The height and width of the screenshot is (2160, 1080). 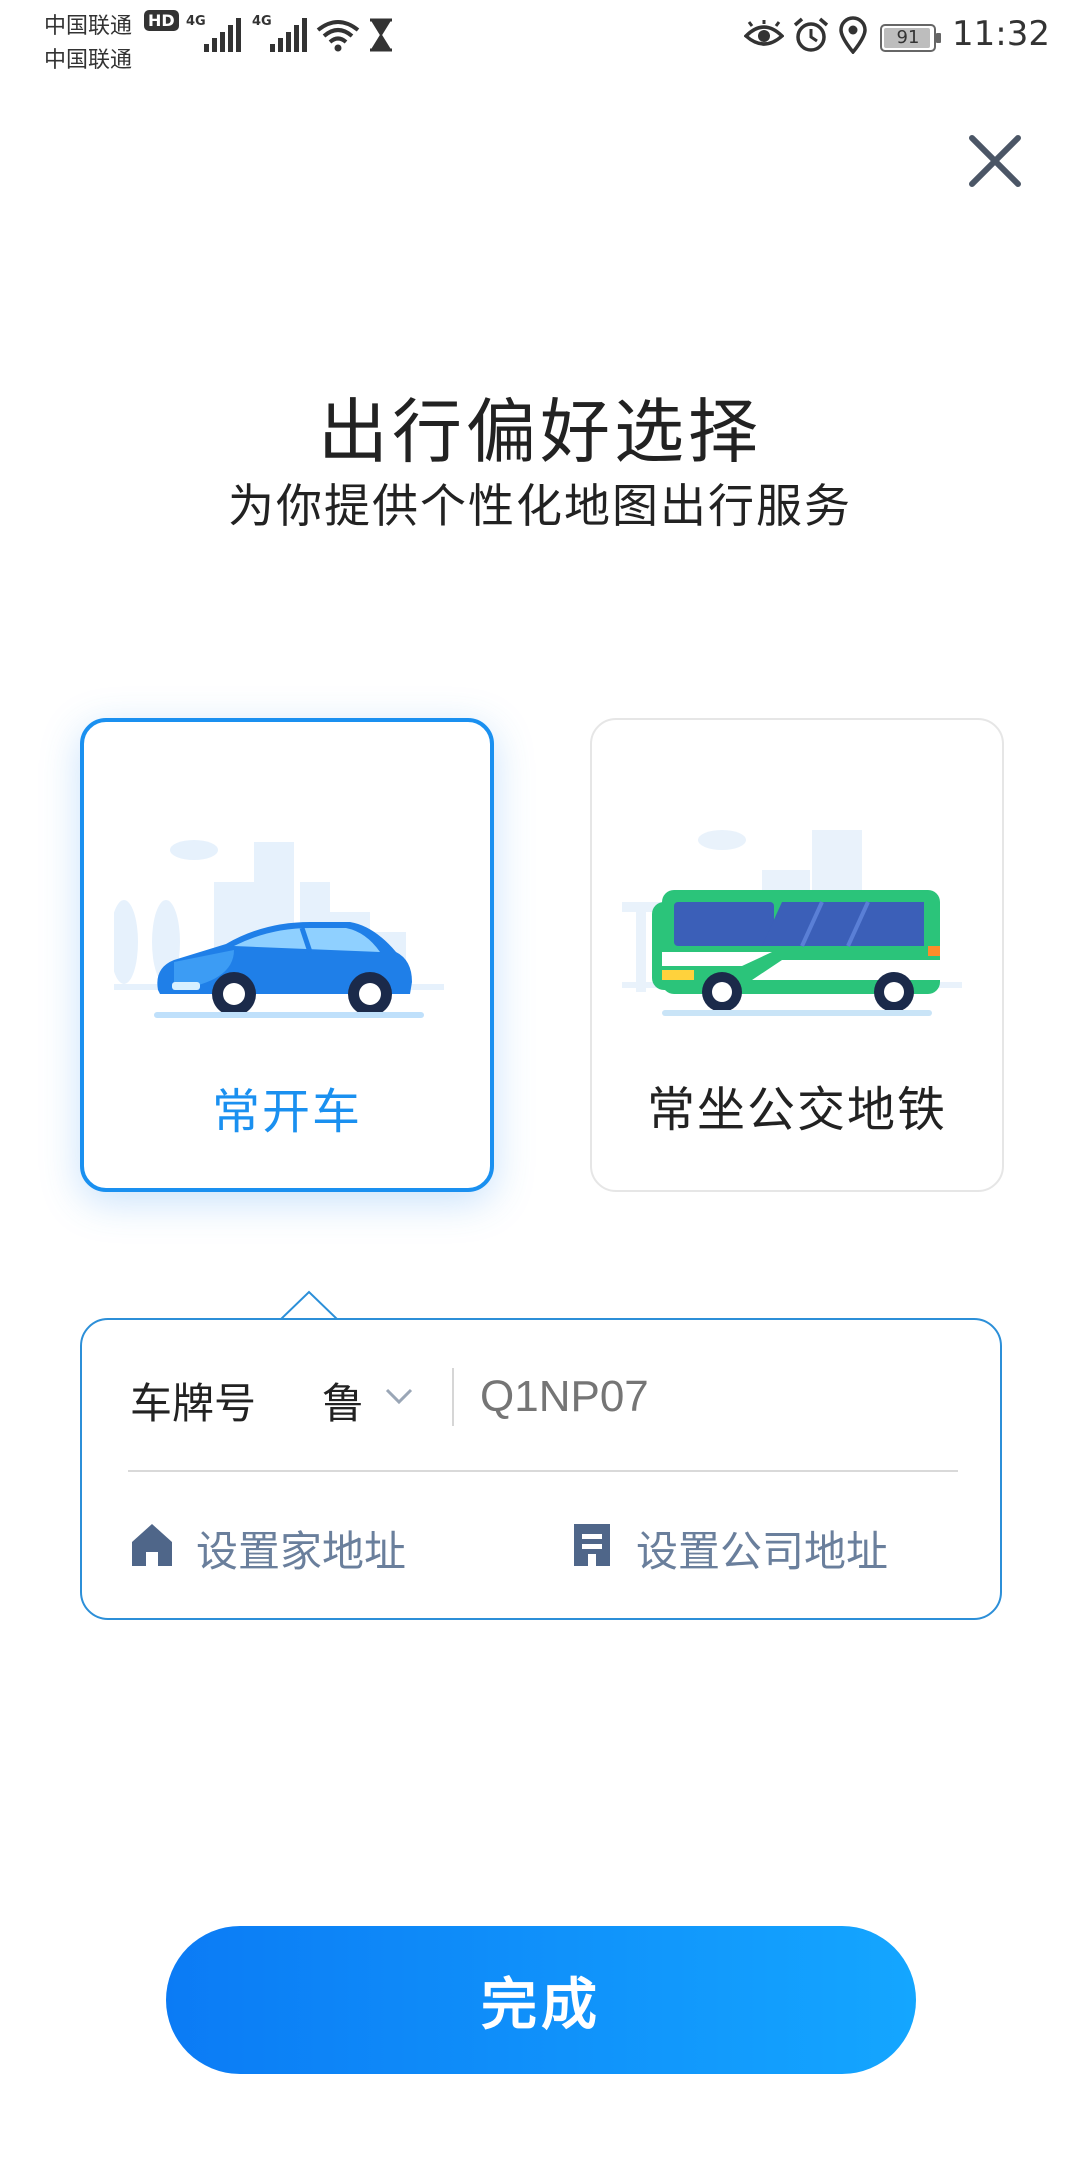 I want to click on company-icon, so click(x=592, y=1545).